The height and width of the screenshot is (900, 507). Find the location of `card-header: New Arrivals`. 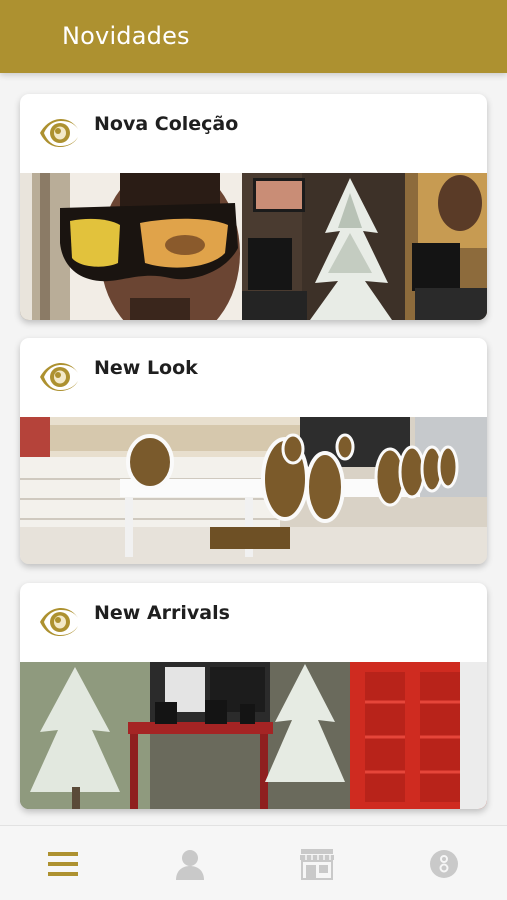

card-header: New Arrivals is located at coordinates (253, 622).